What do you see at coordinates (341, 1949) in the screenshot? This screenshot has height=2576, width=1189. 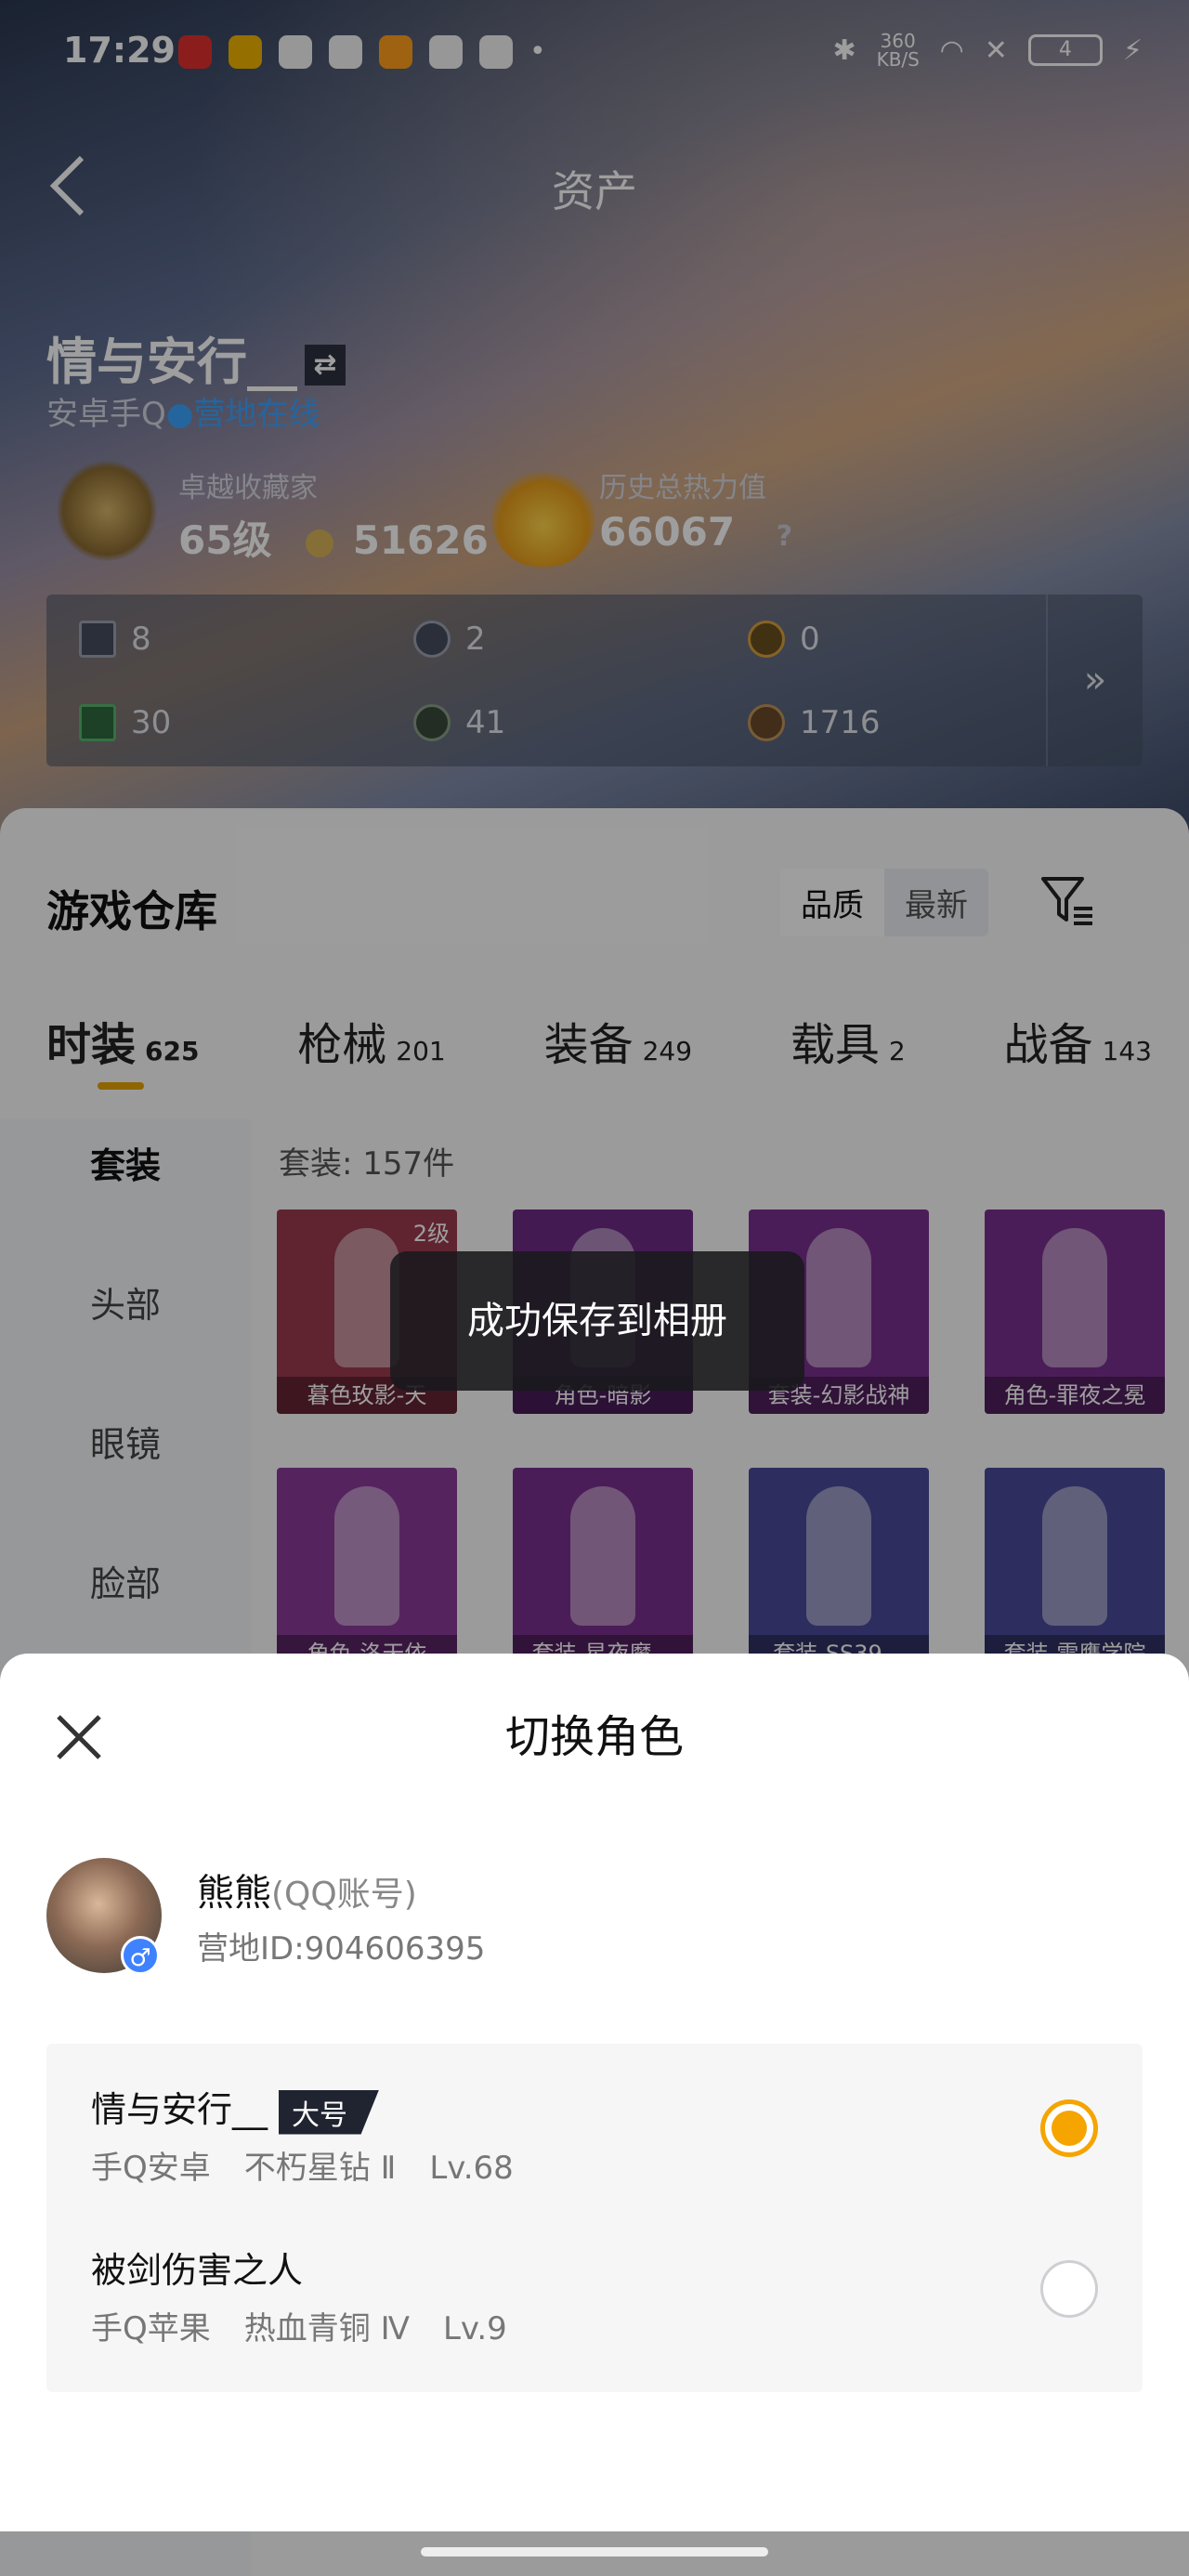 I see `camp-id: 营地ID:904606395` at bounding box center [341, 1949].